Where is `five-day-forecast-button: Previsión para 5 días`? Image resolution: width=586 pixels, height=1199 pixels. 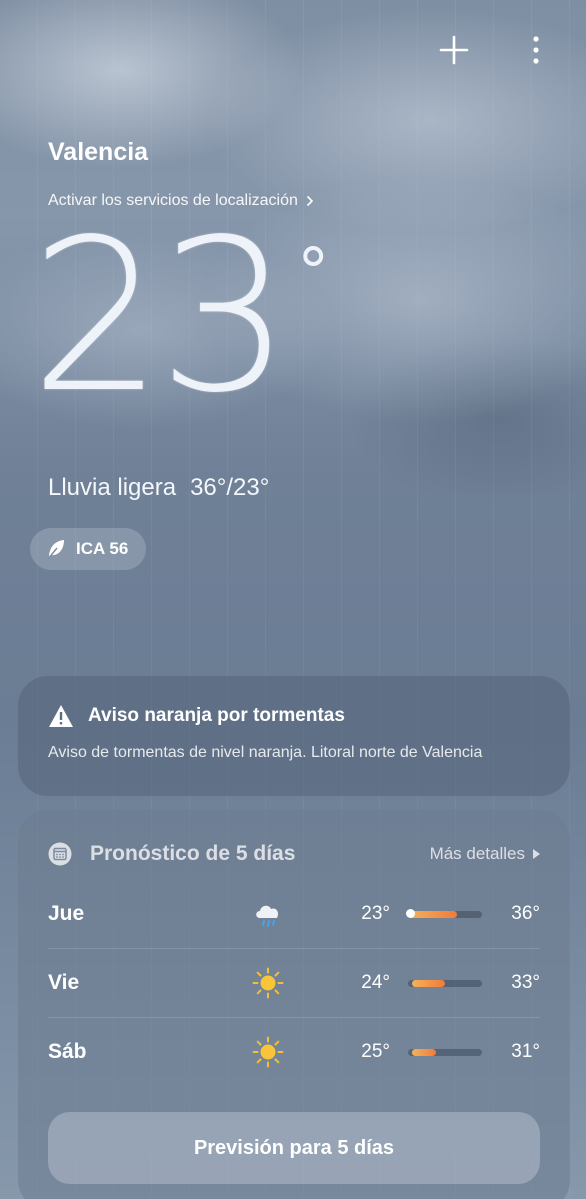
five-day-forecast-button: Previsión para 5 días is located at coordinates (294, 1148).